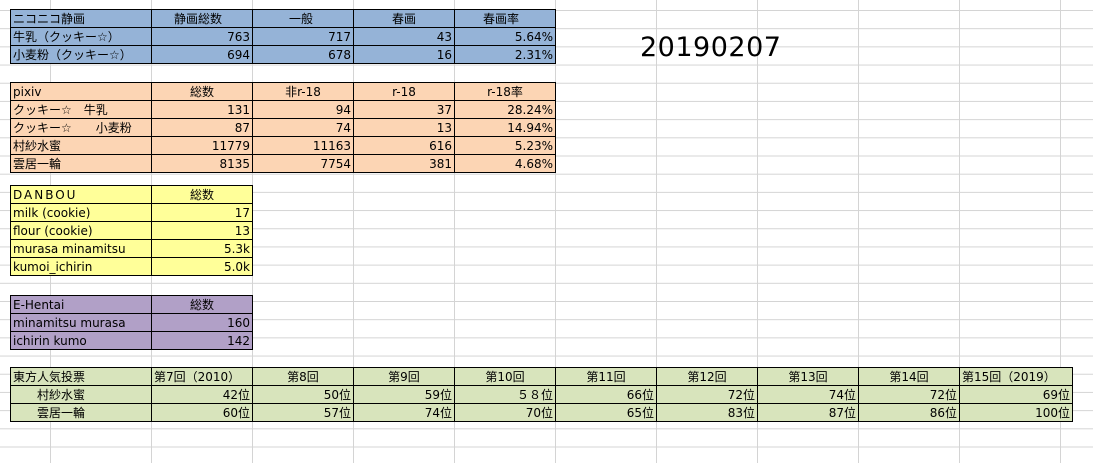 The width and height of the screenshot is (1093, 463). What do you see at coordinates (81, 322) in the screenshot?
I see `table-cell: minamitsu murasa` at bounding box center [81, 322].